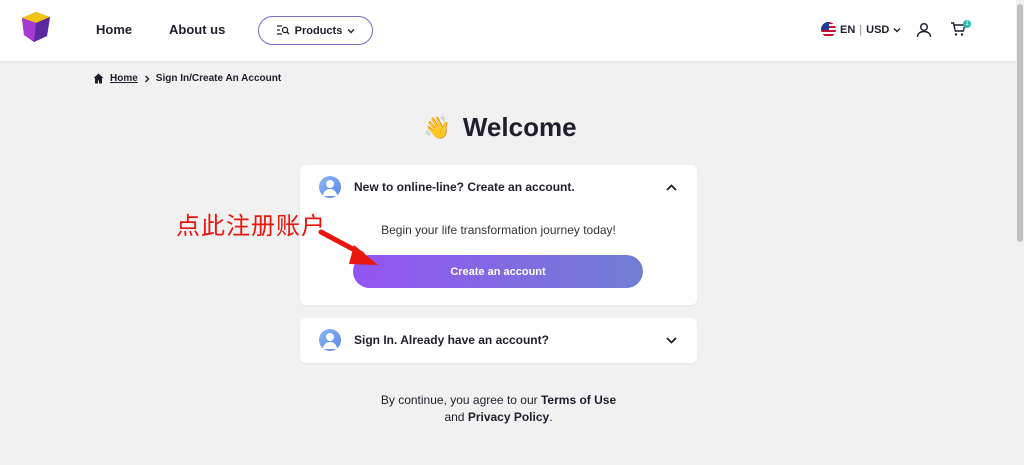 The width and height of the screenshot is (1024, 465). Describe the element at coordinates (114, 29) in the screenshot. I see `nav-home-link: Home` at that location.